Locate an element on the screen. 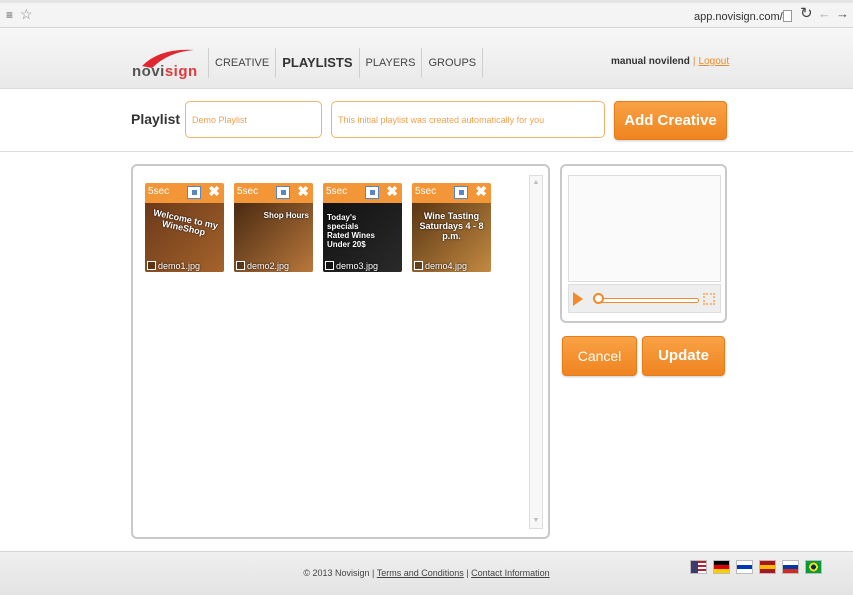  user-name: manual novilend is located at coordinates (650, 61).